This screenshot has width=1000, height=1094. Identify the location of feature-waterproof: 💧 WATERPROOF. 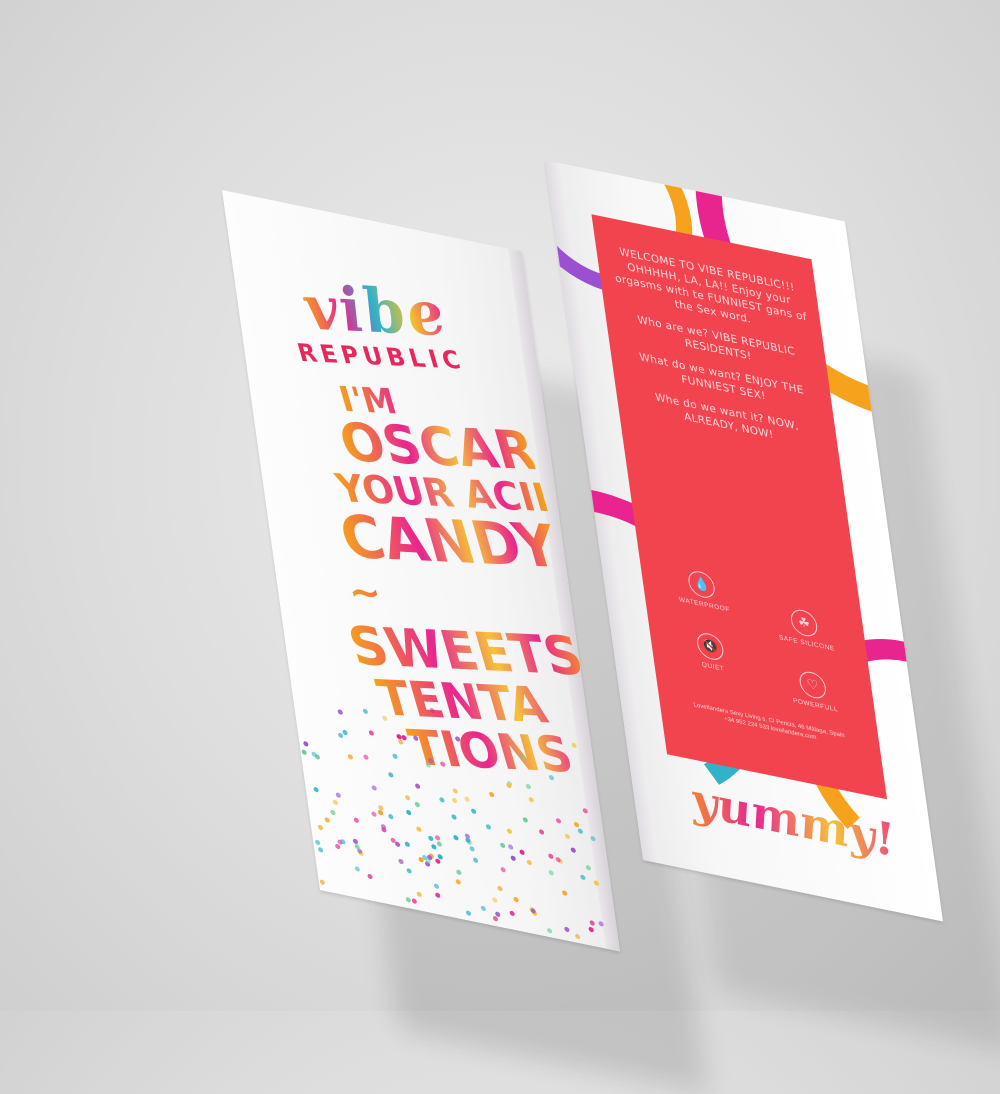
(702, 590).